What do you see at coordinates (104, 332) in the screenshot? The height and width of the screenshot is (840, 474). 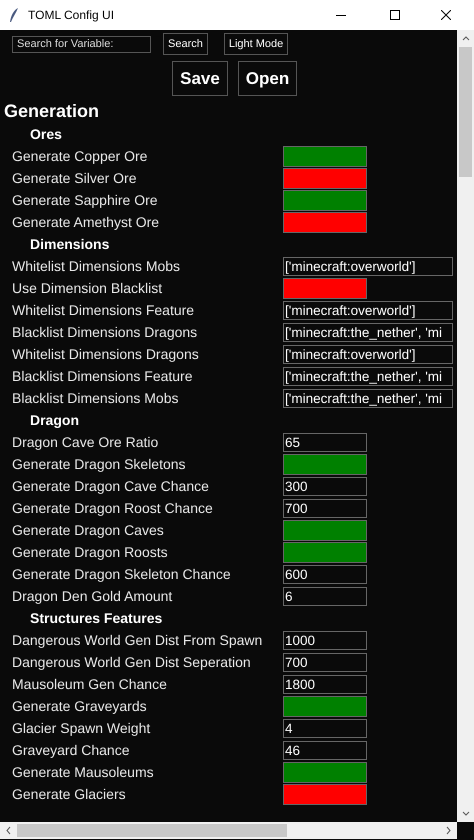 I see `setting-label: Blacklist Dimensions Dragons` at bounding box center [104, 332].